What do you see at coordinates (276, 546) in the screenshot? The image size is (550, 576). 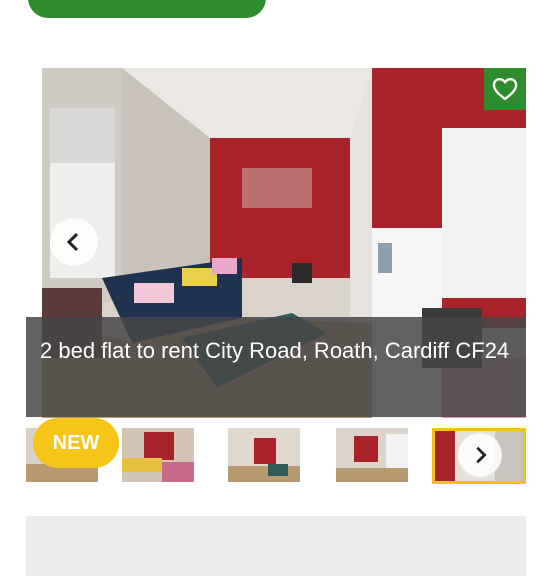 I see `listing-info-card` at bounding box center [276, 546].